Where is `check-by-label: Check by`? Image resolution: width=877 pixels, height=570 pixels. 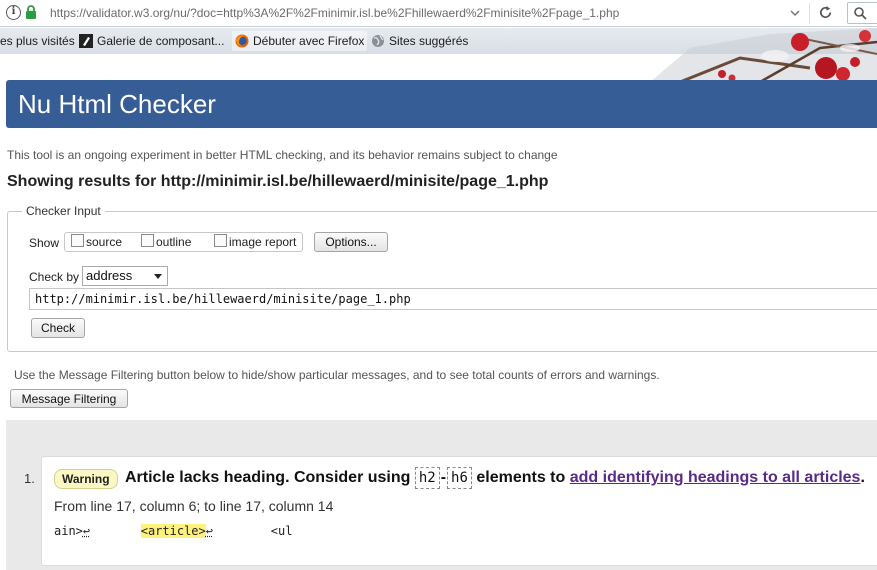 check-by-label: Check by is located at coordinates (54, 277).